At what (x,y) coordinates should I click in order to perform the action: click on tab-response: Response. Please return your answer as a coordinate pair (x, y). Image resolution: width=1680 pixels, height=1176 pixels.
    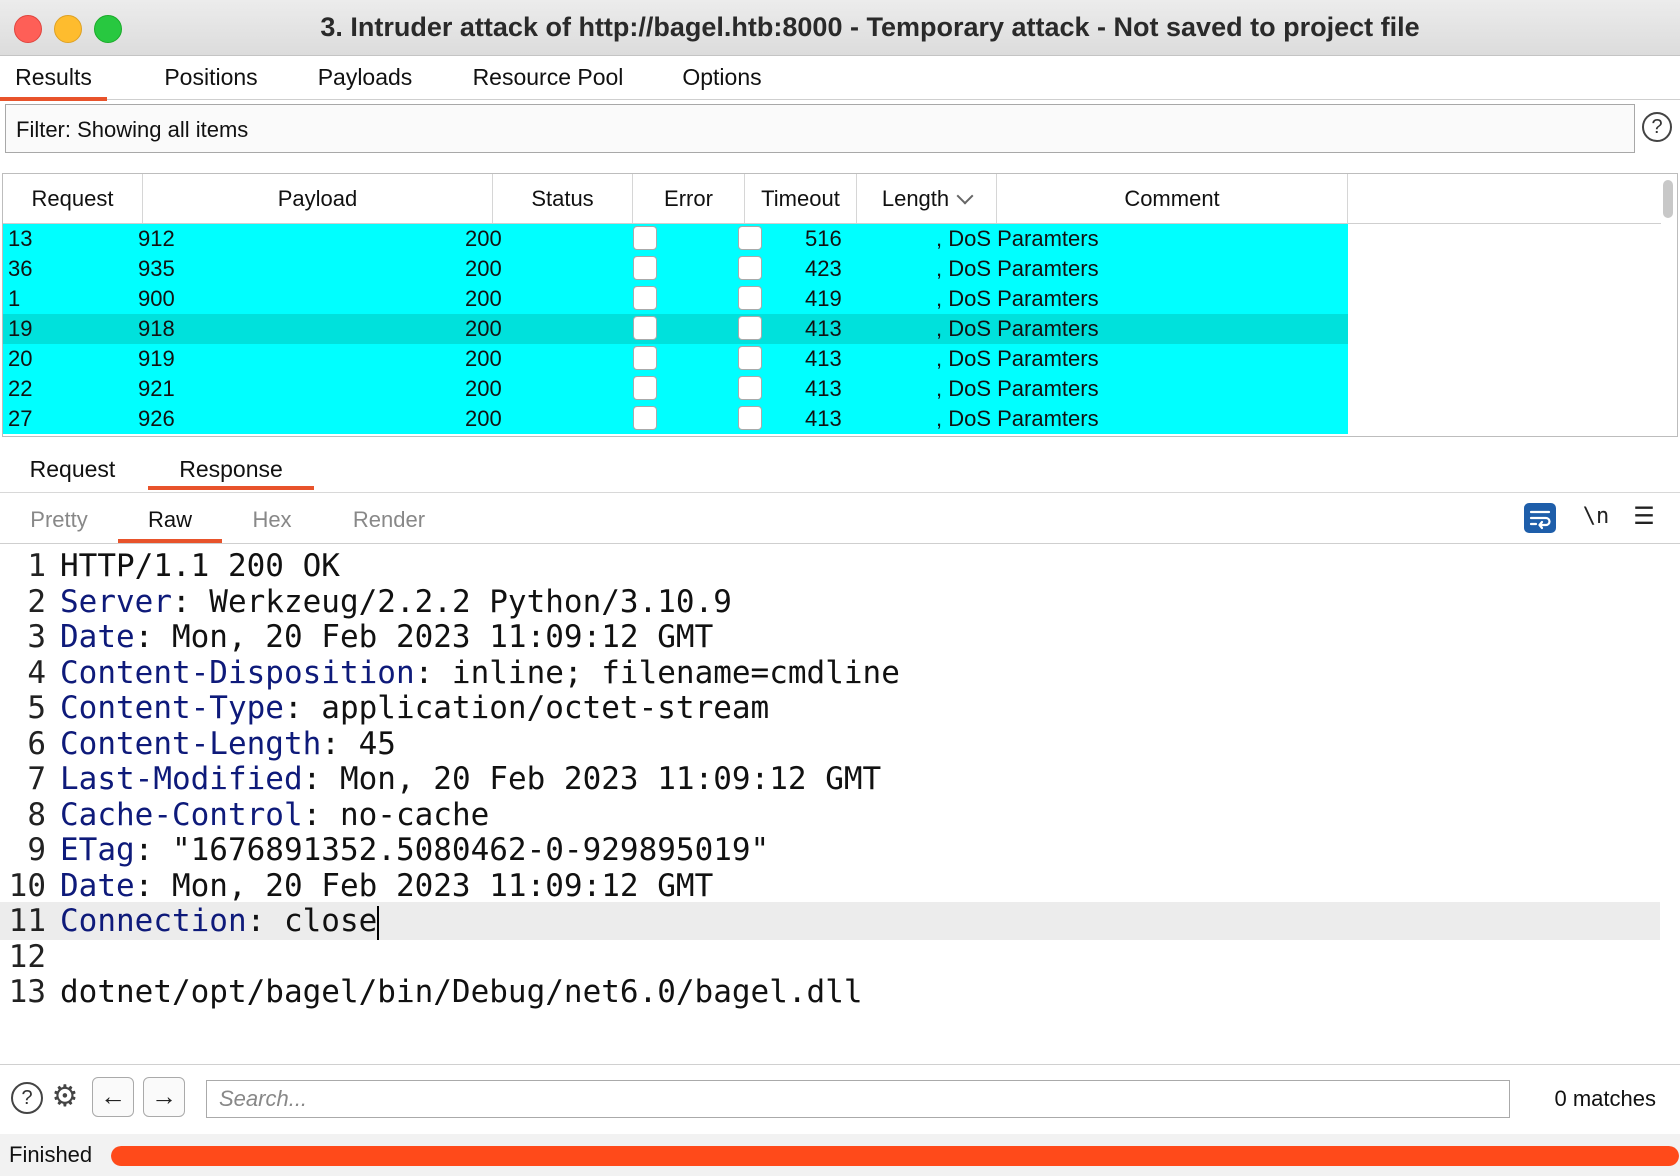
    Looking at the image, I should click on (231, 468).